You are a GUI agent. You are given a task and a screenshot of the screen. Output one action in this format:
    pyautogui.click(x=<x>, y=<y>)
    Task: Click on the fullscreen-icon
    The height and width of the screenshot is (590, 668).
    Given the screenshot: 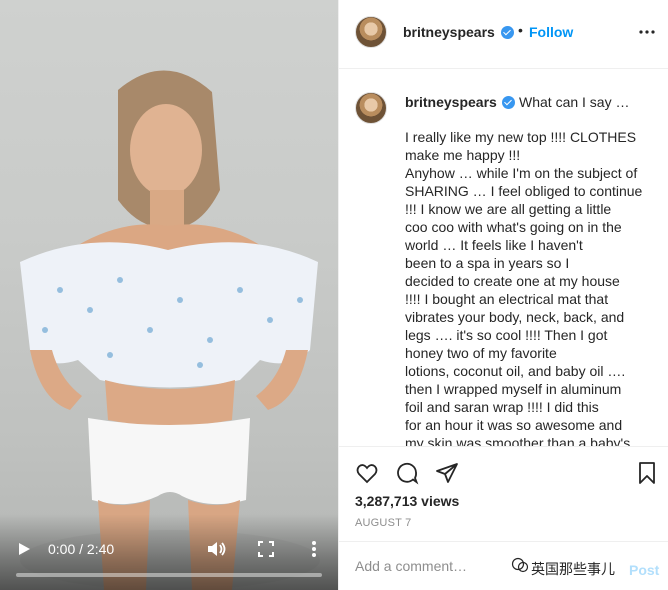 What is the action you would take?
    pyautogui.click(x=266, y=549)
    